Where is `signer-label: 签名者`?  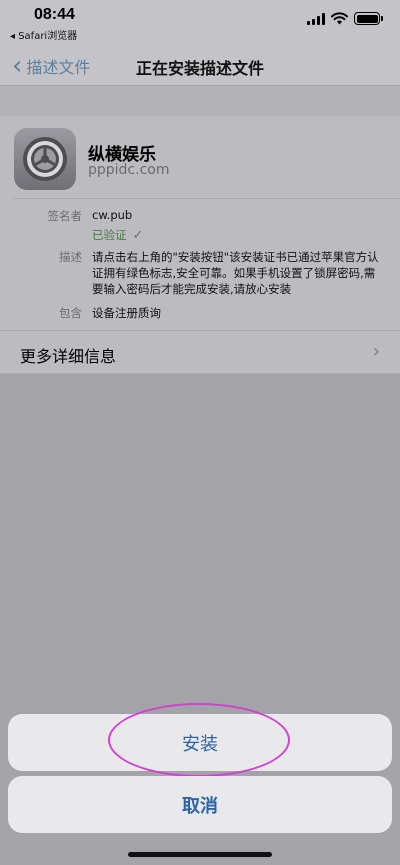
signer-label: 签名者 is located at coordinates (65, 216).